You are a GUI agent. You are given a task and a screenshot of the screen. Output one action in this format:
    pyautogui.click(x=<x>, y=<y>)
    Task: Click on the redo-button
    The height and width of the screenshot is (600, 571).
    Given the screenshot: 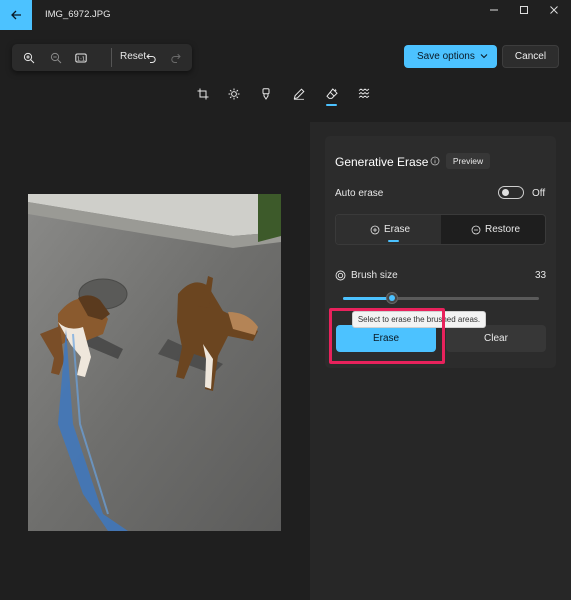 What is the action you would take?
    pyautogui.click(x=176, y=57)
    